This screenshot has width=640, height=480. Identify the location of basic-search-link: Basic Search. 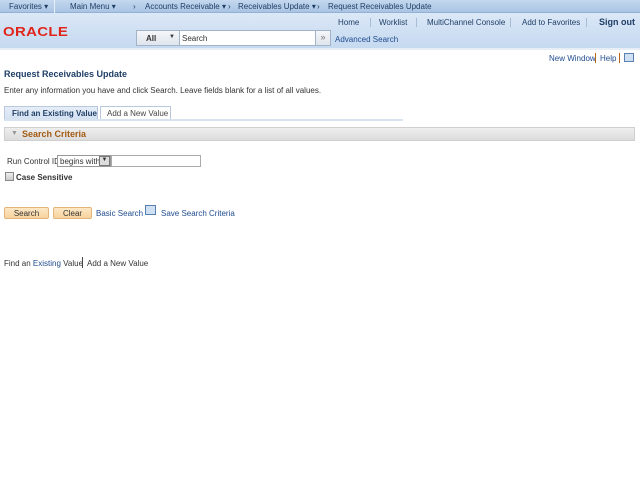
(119, 213).